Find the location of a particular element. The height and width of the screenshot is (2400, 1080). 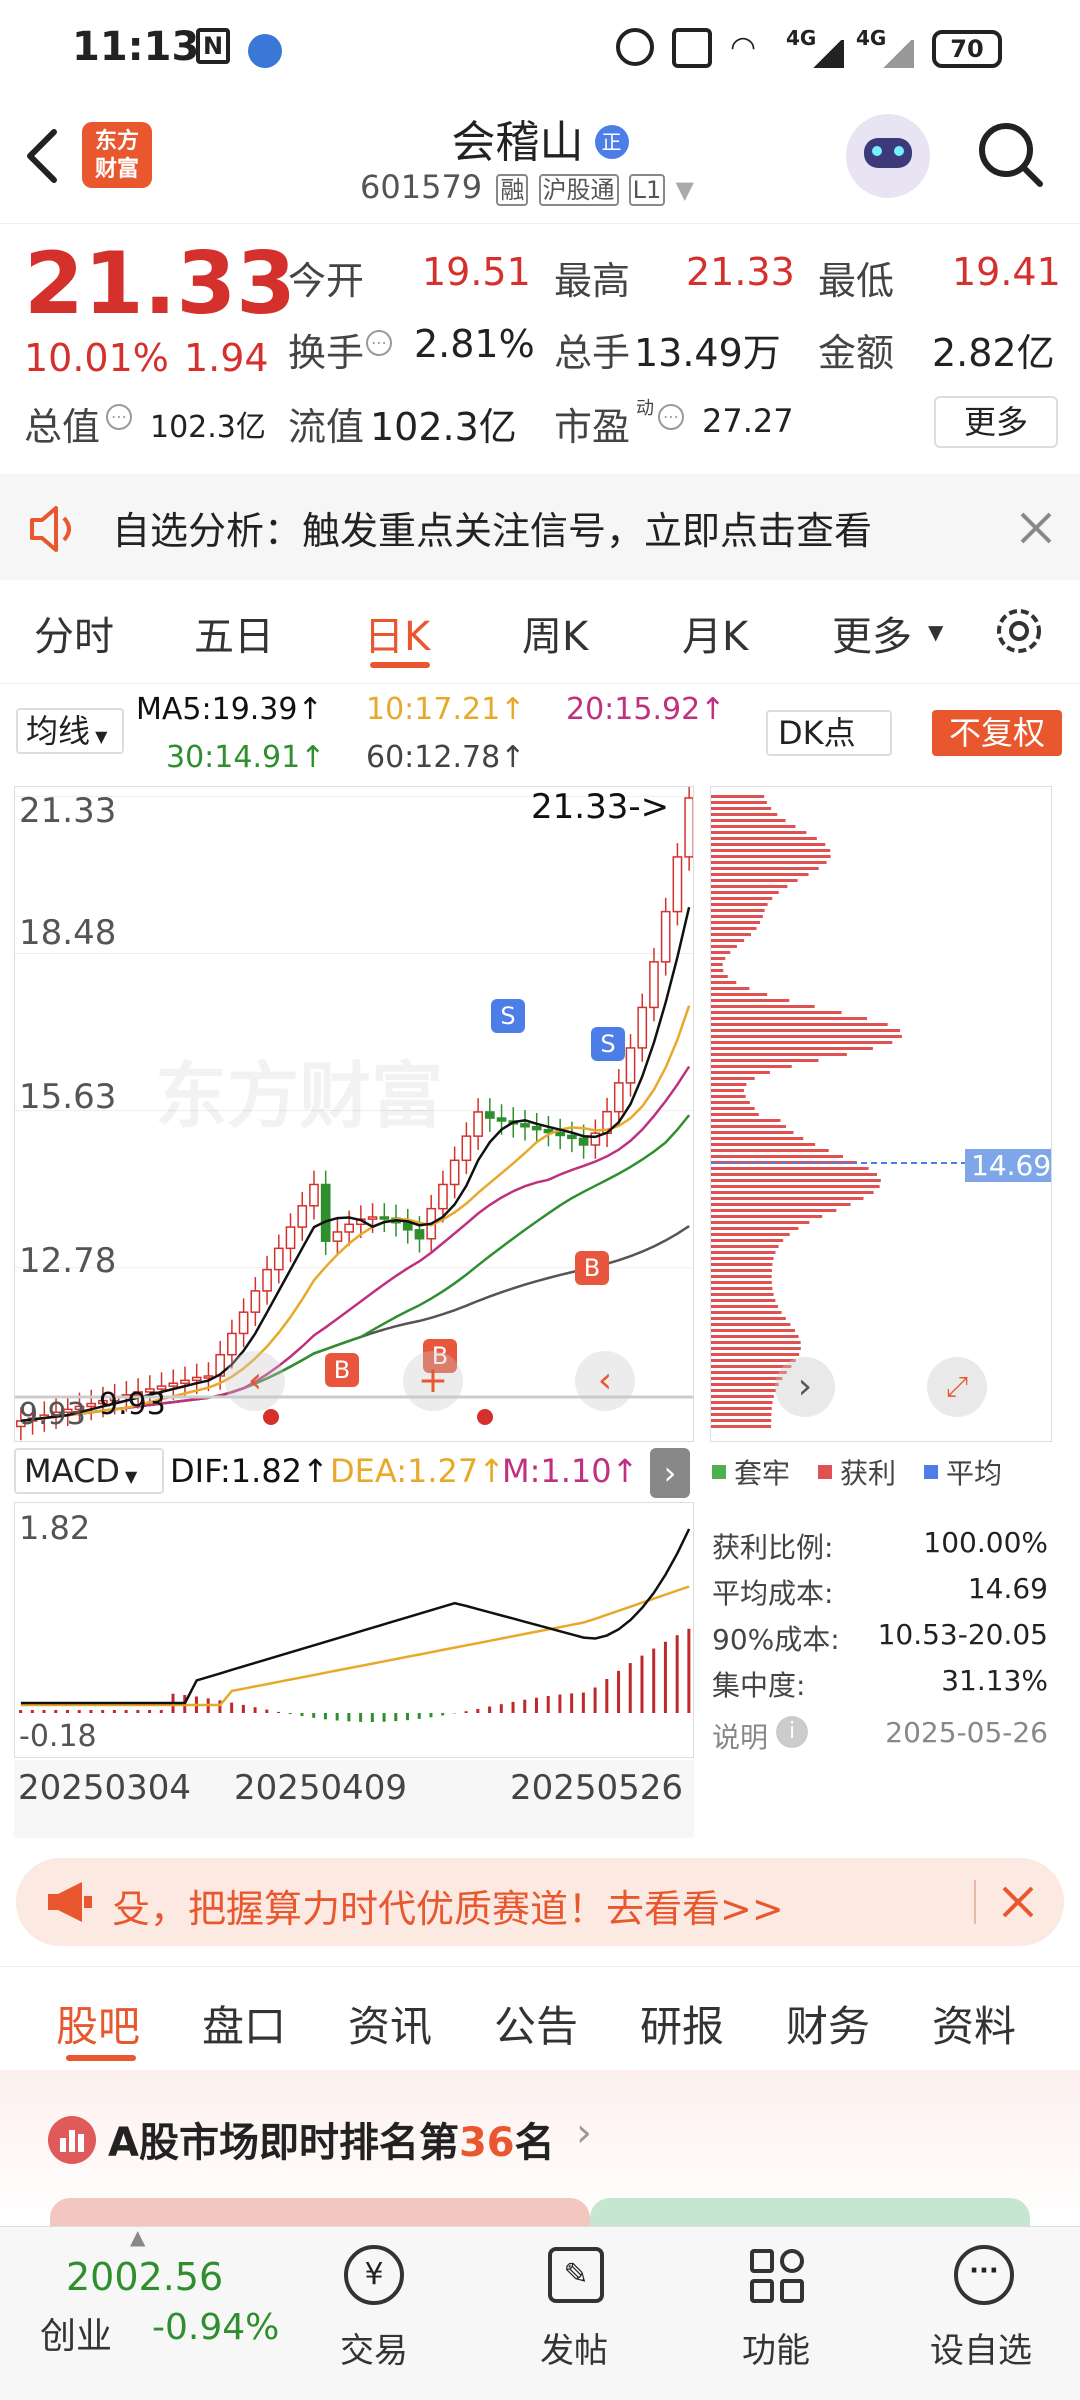

macd-selector: MACD ▼ is located at coordinates (89, 1471).